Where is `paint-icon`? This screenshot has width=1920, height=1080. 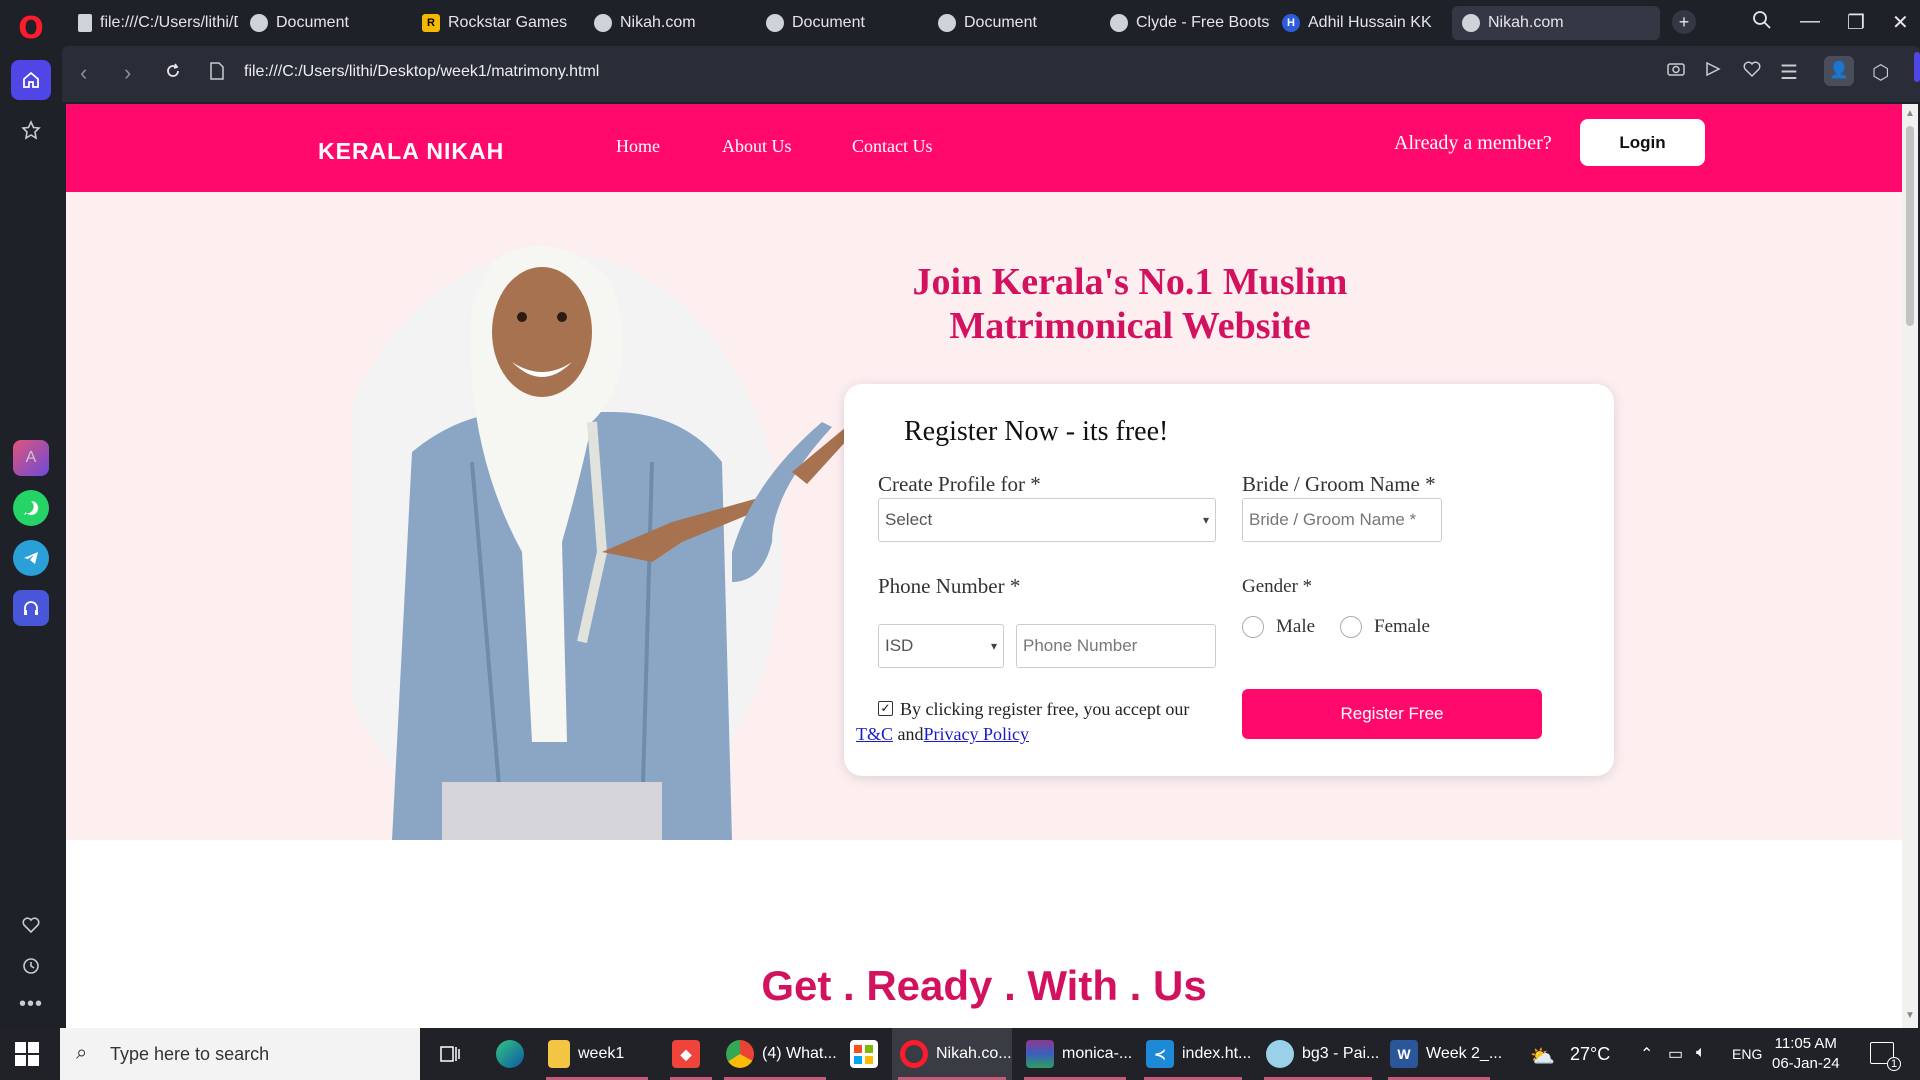
paint-icon is located at coordinates (1280, 1054).